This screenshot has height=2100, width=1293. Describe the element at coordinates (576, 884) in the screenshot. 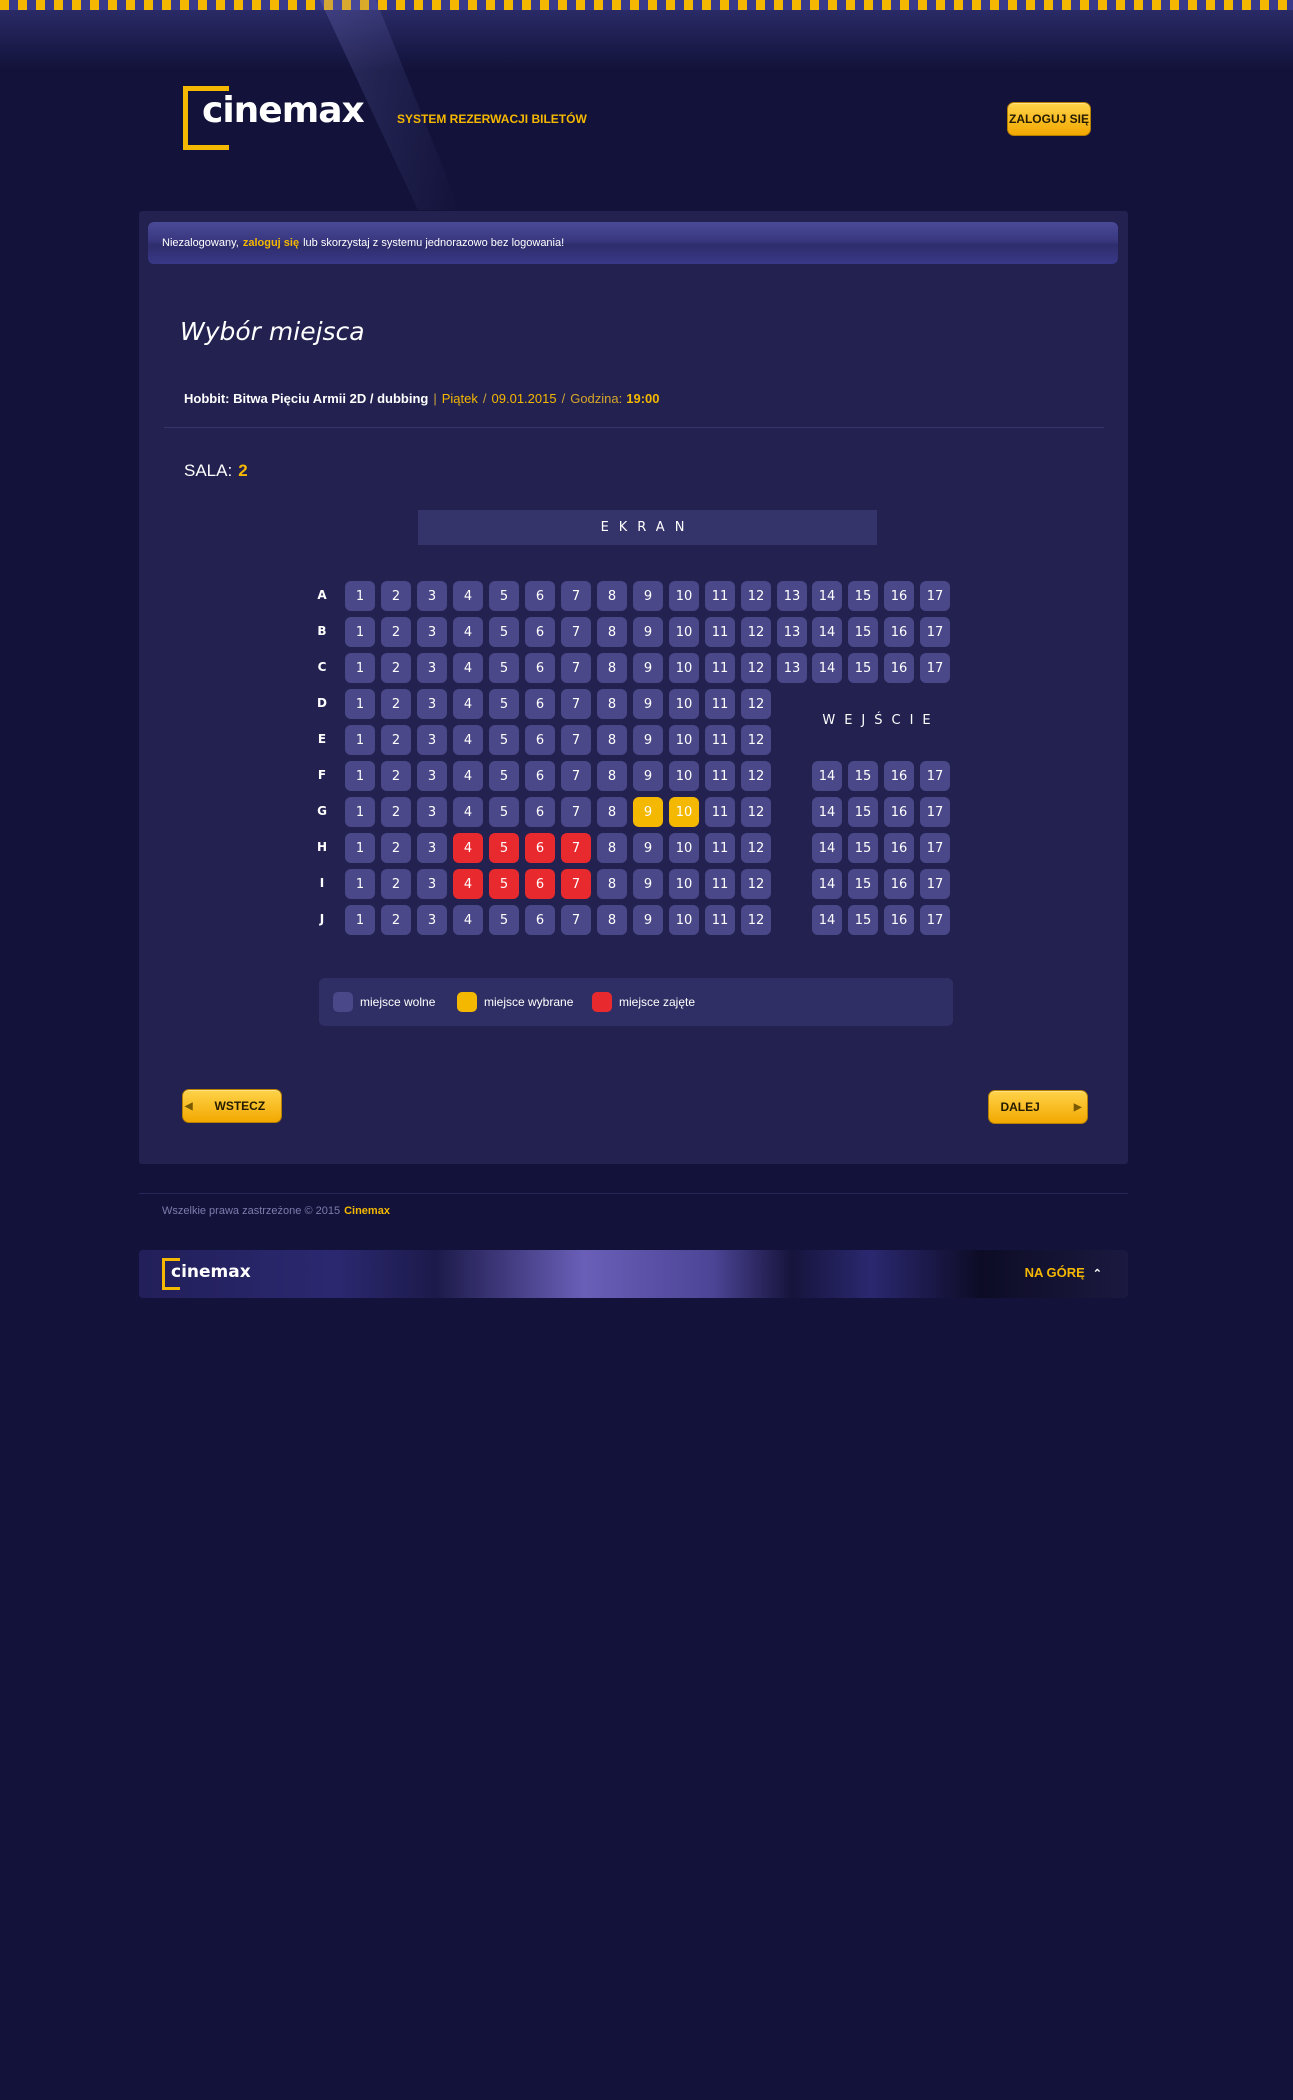

I see `seat-taken: 7` at that location.